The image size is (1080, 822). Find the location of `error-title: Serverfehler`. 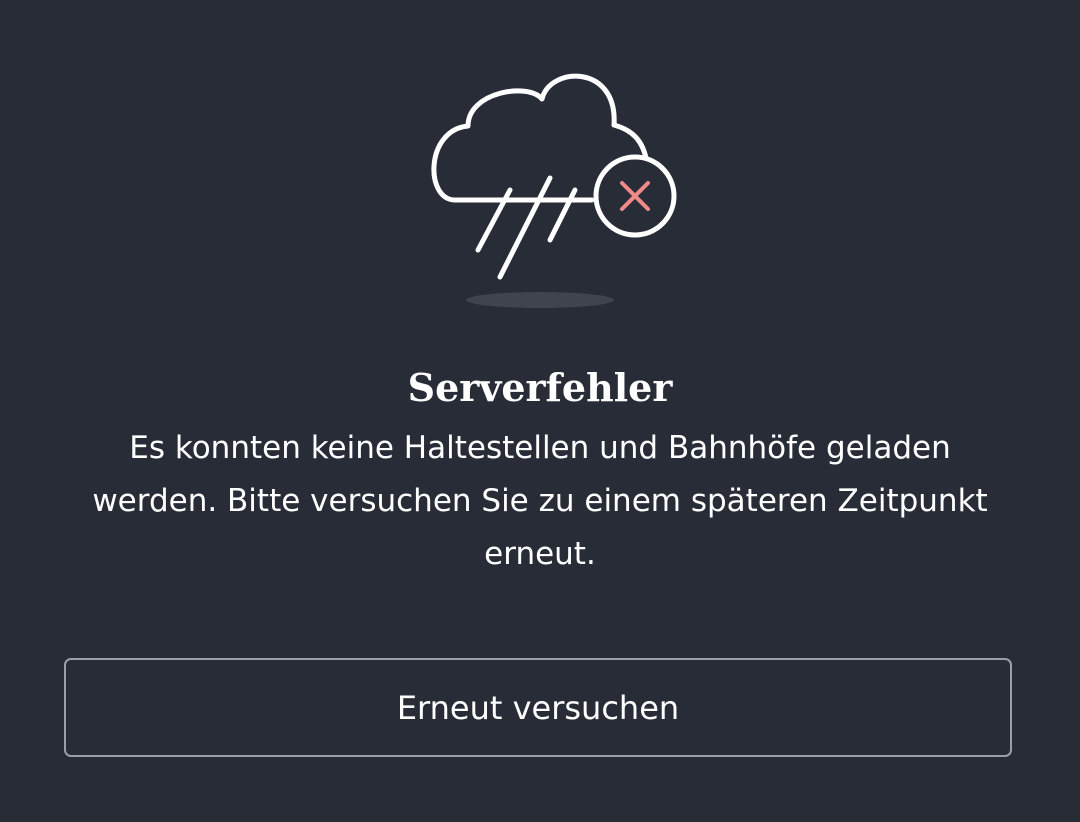

error-title: Serverfehler is located at coordinates (540, 387).